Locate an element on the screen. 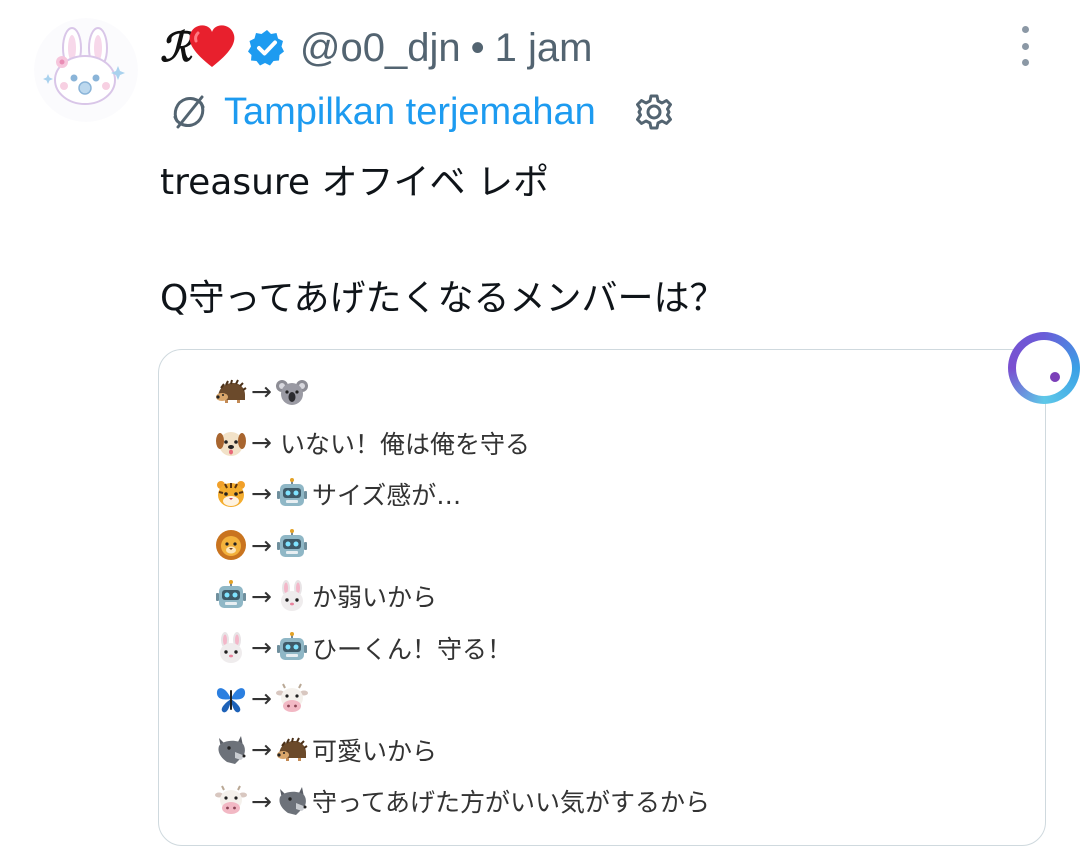  more-vertical-icon is located at coordinates (1025, 46).